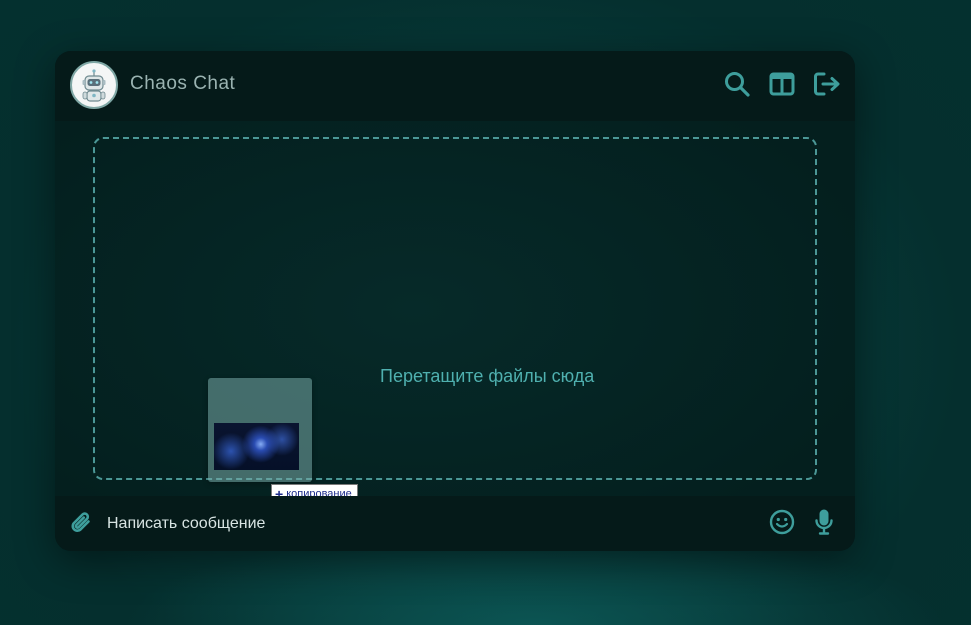 This screenshot has height=625, width=971. I want to click on layout-panel-icon, so click(782, 86).